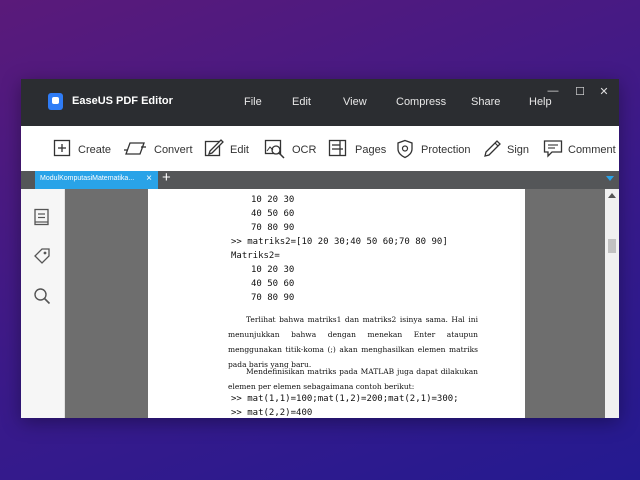 This screenshot has width=640, height=480. What do you see at coordinates (553, 91) in the screenshot?
I see `minimize-button: —` at bounding box center [553, 91].